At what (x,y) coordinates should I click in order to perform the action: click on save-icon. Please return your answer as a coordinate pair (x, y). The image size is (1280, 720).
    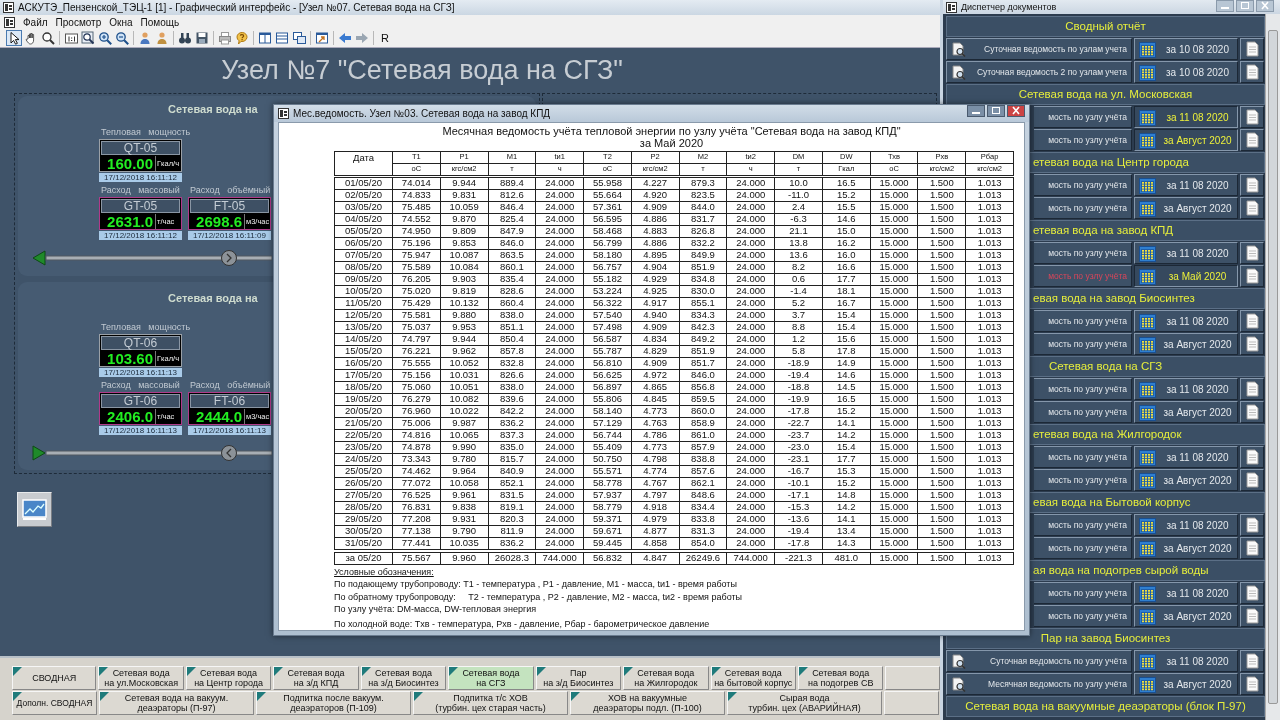
    Looking at the image, I should click on (202, 38).